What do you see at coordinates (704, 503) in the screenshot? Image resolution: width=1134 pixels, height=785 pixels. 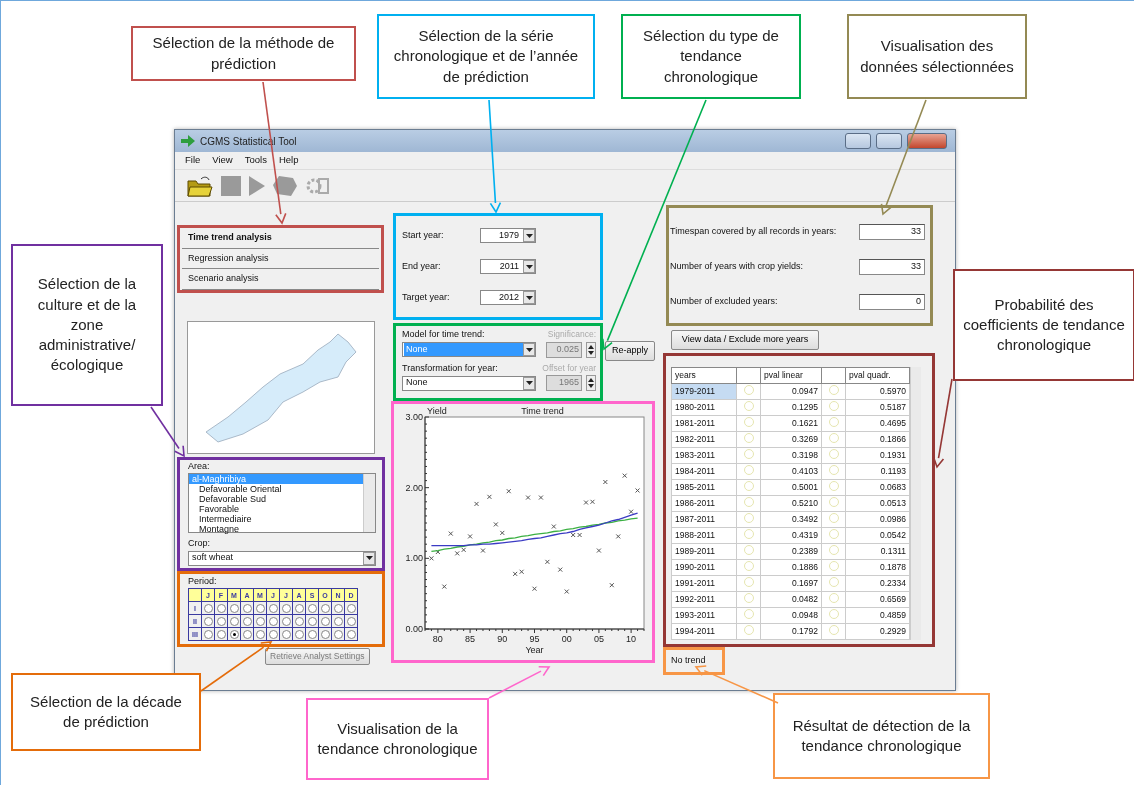 I see `table-cell: 1986-2011` at bounding box center [704, 503].